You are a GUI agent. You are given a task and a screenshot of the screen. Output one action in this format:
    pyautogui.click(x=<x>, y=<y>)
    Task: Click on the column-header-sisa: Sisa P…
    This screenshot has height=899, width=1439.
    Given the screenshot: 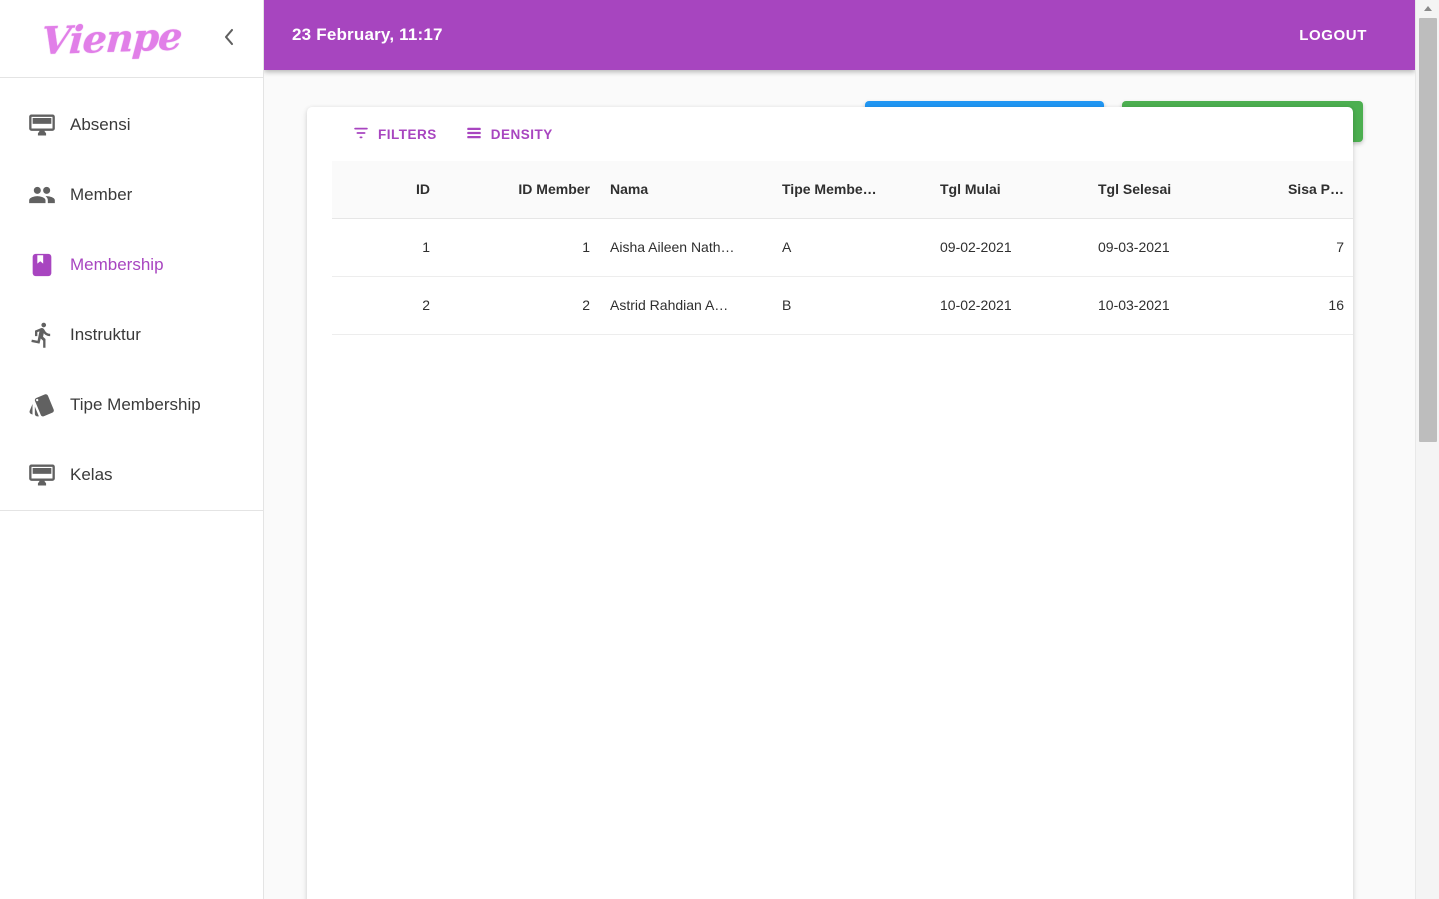 What is the action you would take?
    pyautogui.click(x=1299, y=190)
    